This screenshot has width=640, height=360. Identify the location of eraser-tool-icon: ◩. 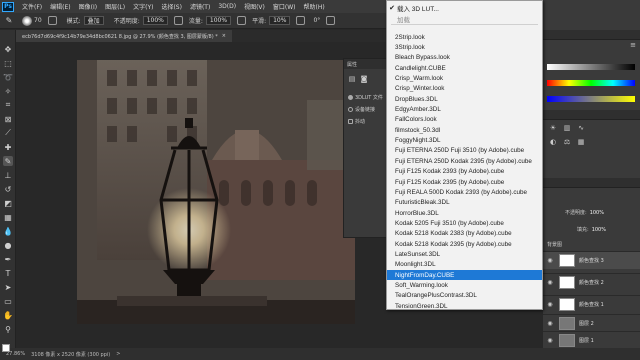
(8, 203).